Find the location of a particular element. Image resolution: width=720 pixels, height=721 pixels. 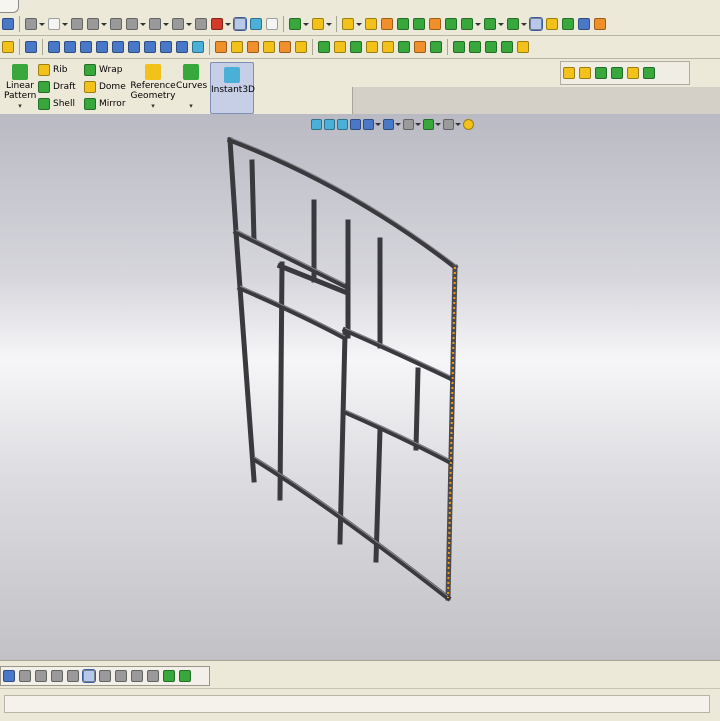

sweep-icon is located at coordinates (387, 24).